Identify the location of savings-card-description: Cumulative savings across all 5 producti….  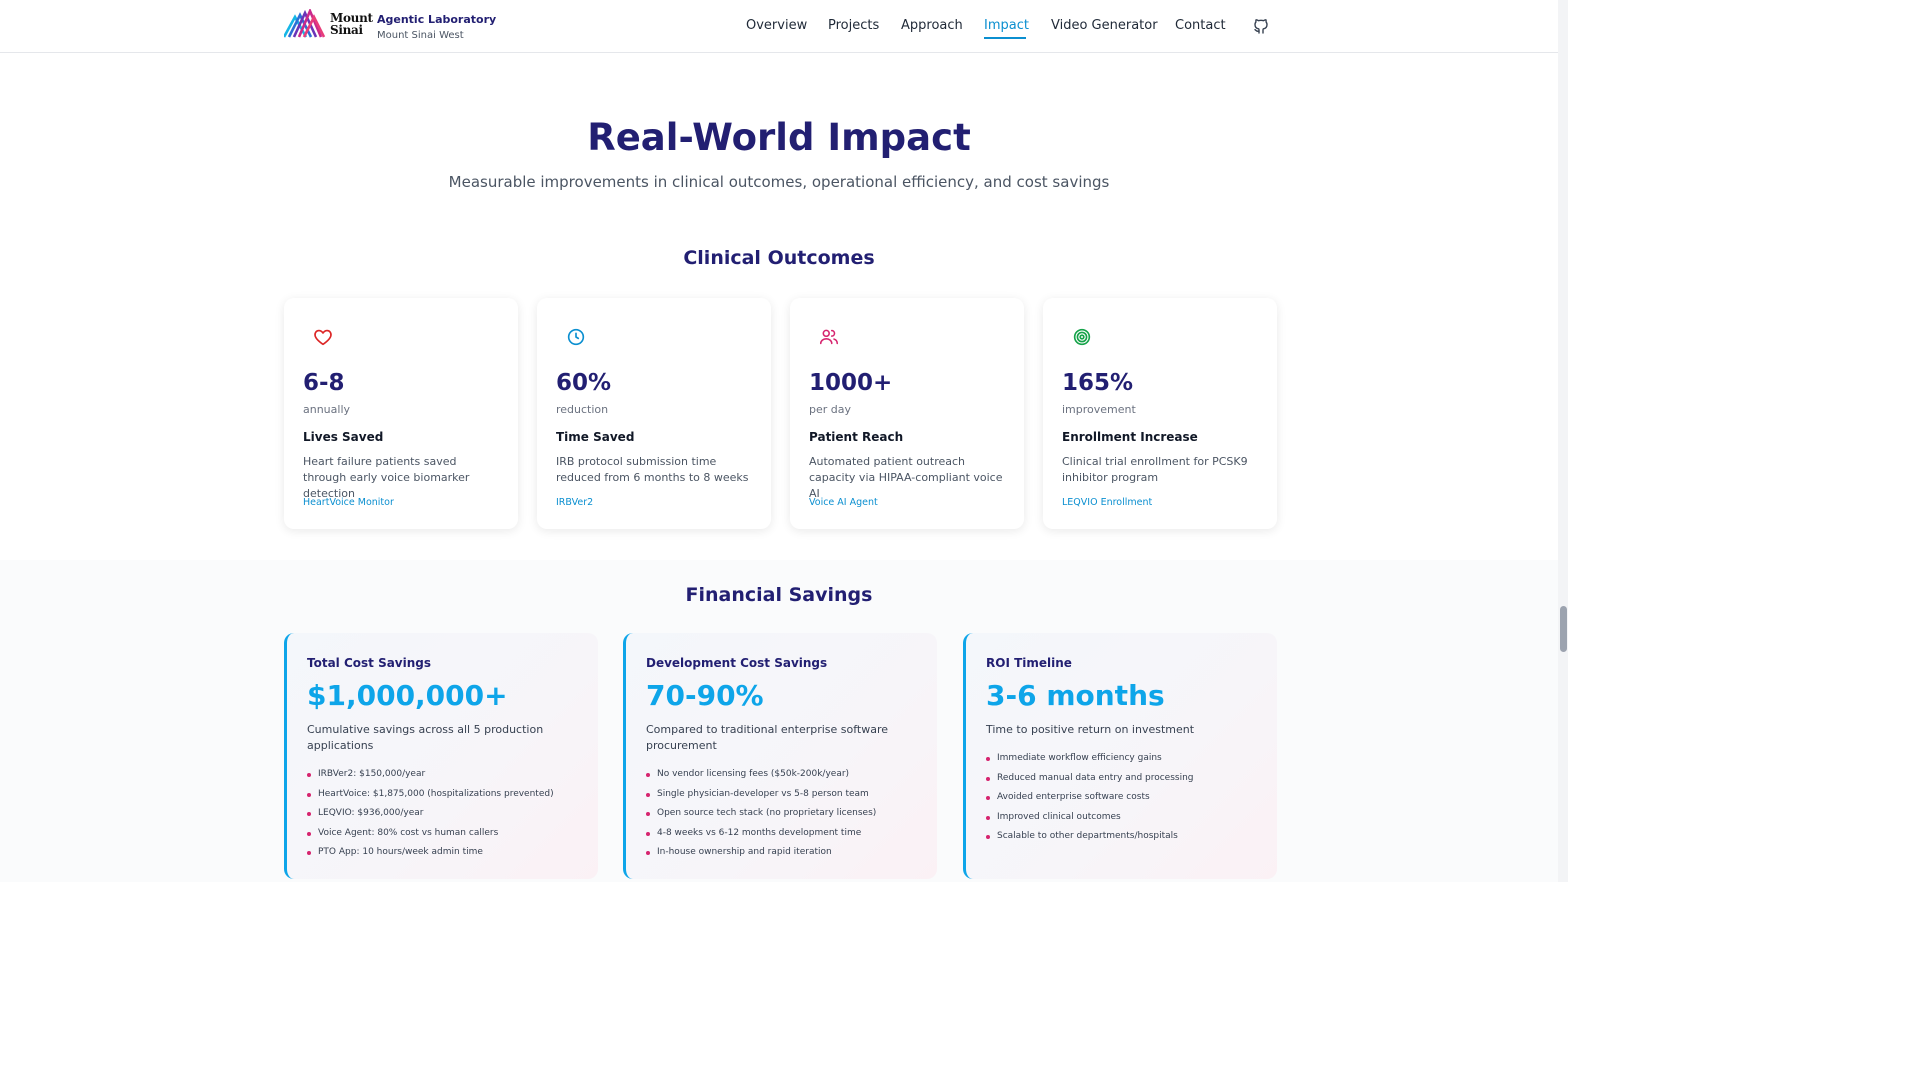
(425, 737).